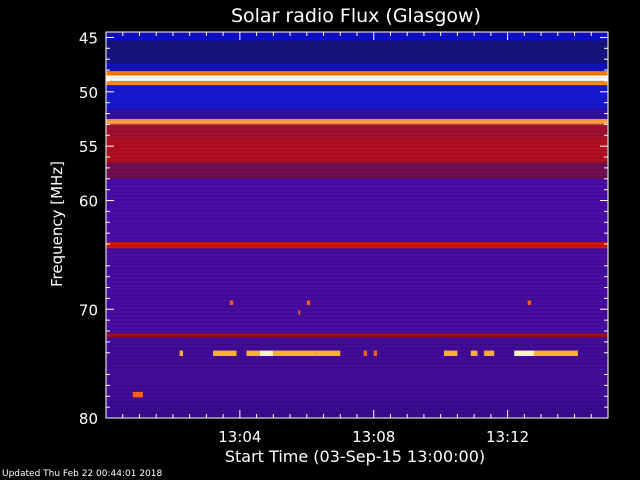  Describe the element at coordinates (507, 437) in the screenshot. I see `x-tick-label: 13:12` at that location.